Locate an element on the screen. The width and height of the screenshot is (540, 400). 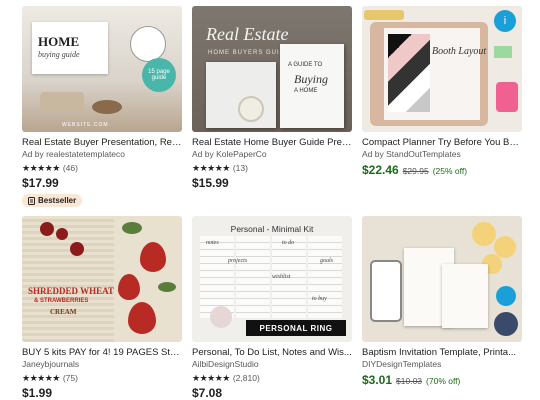
review-count: (13) is located at coordinates (240, 168).